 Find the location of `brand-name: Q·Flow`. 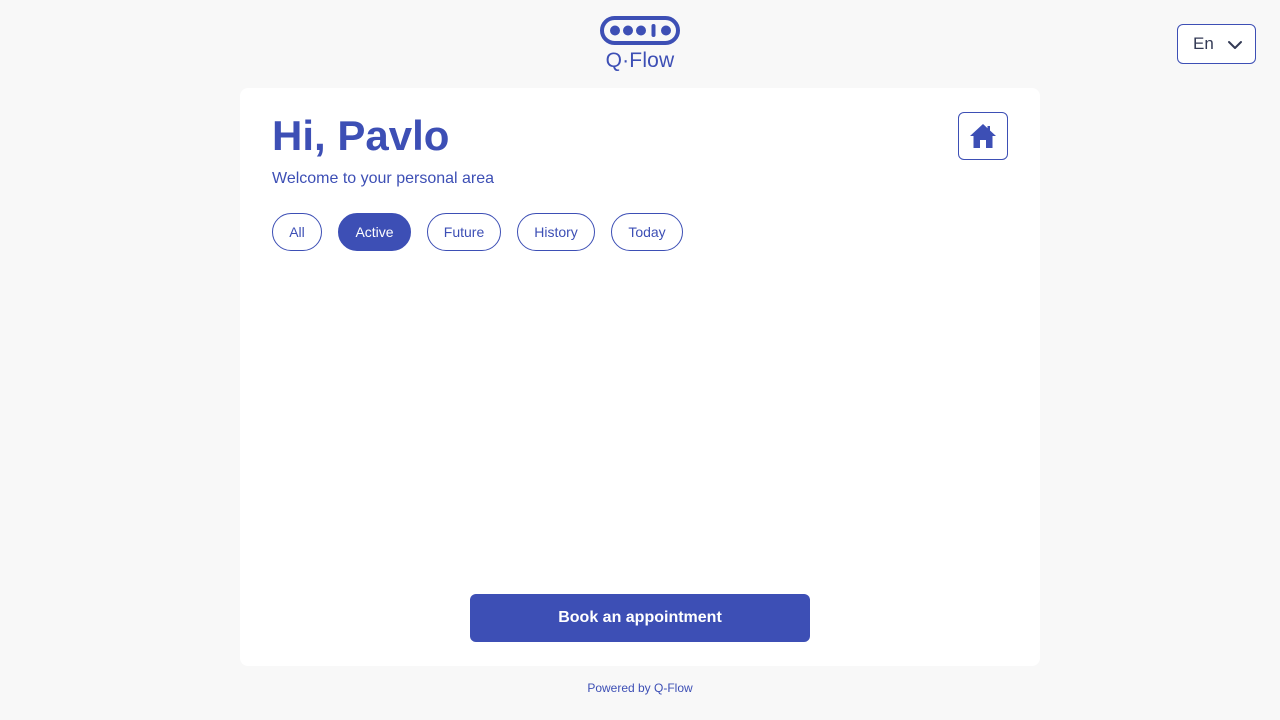

brand-name: Q·Flow is located at coordinates (640, 60).